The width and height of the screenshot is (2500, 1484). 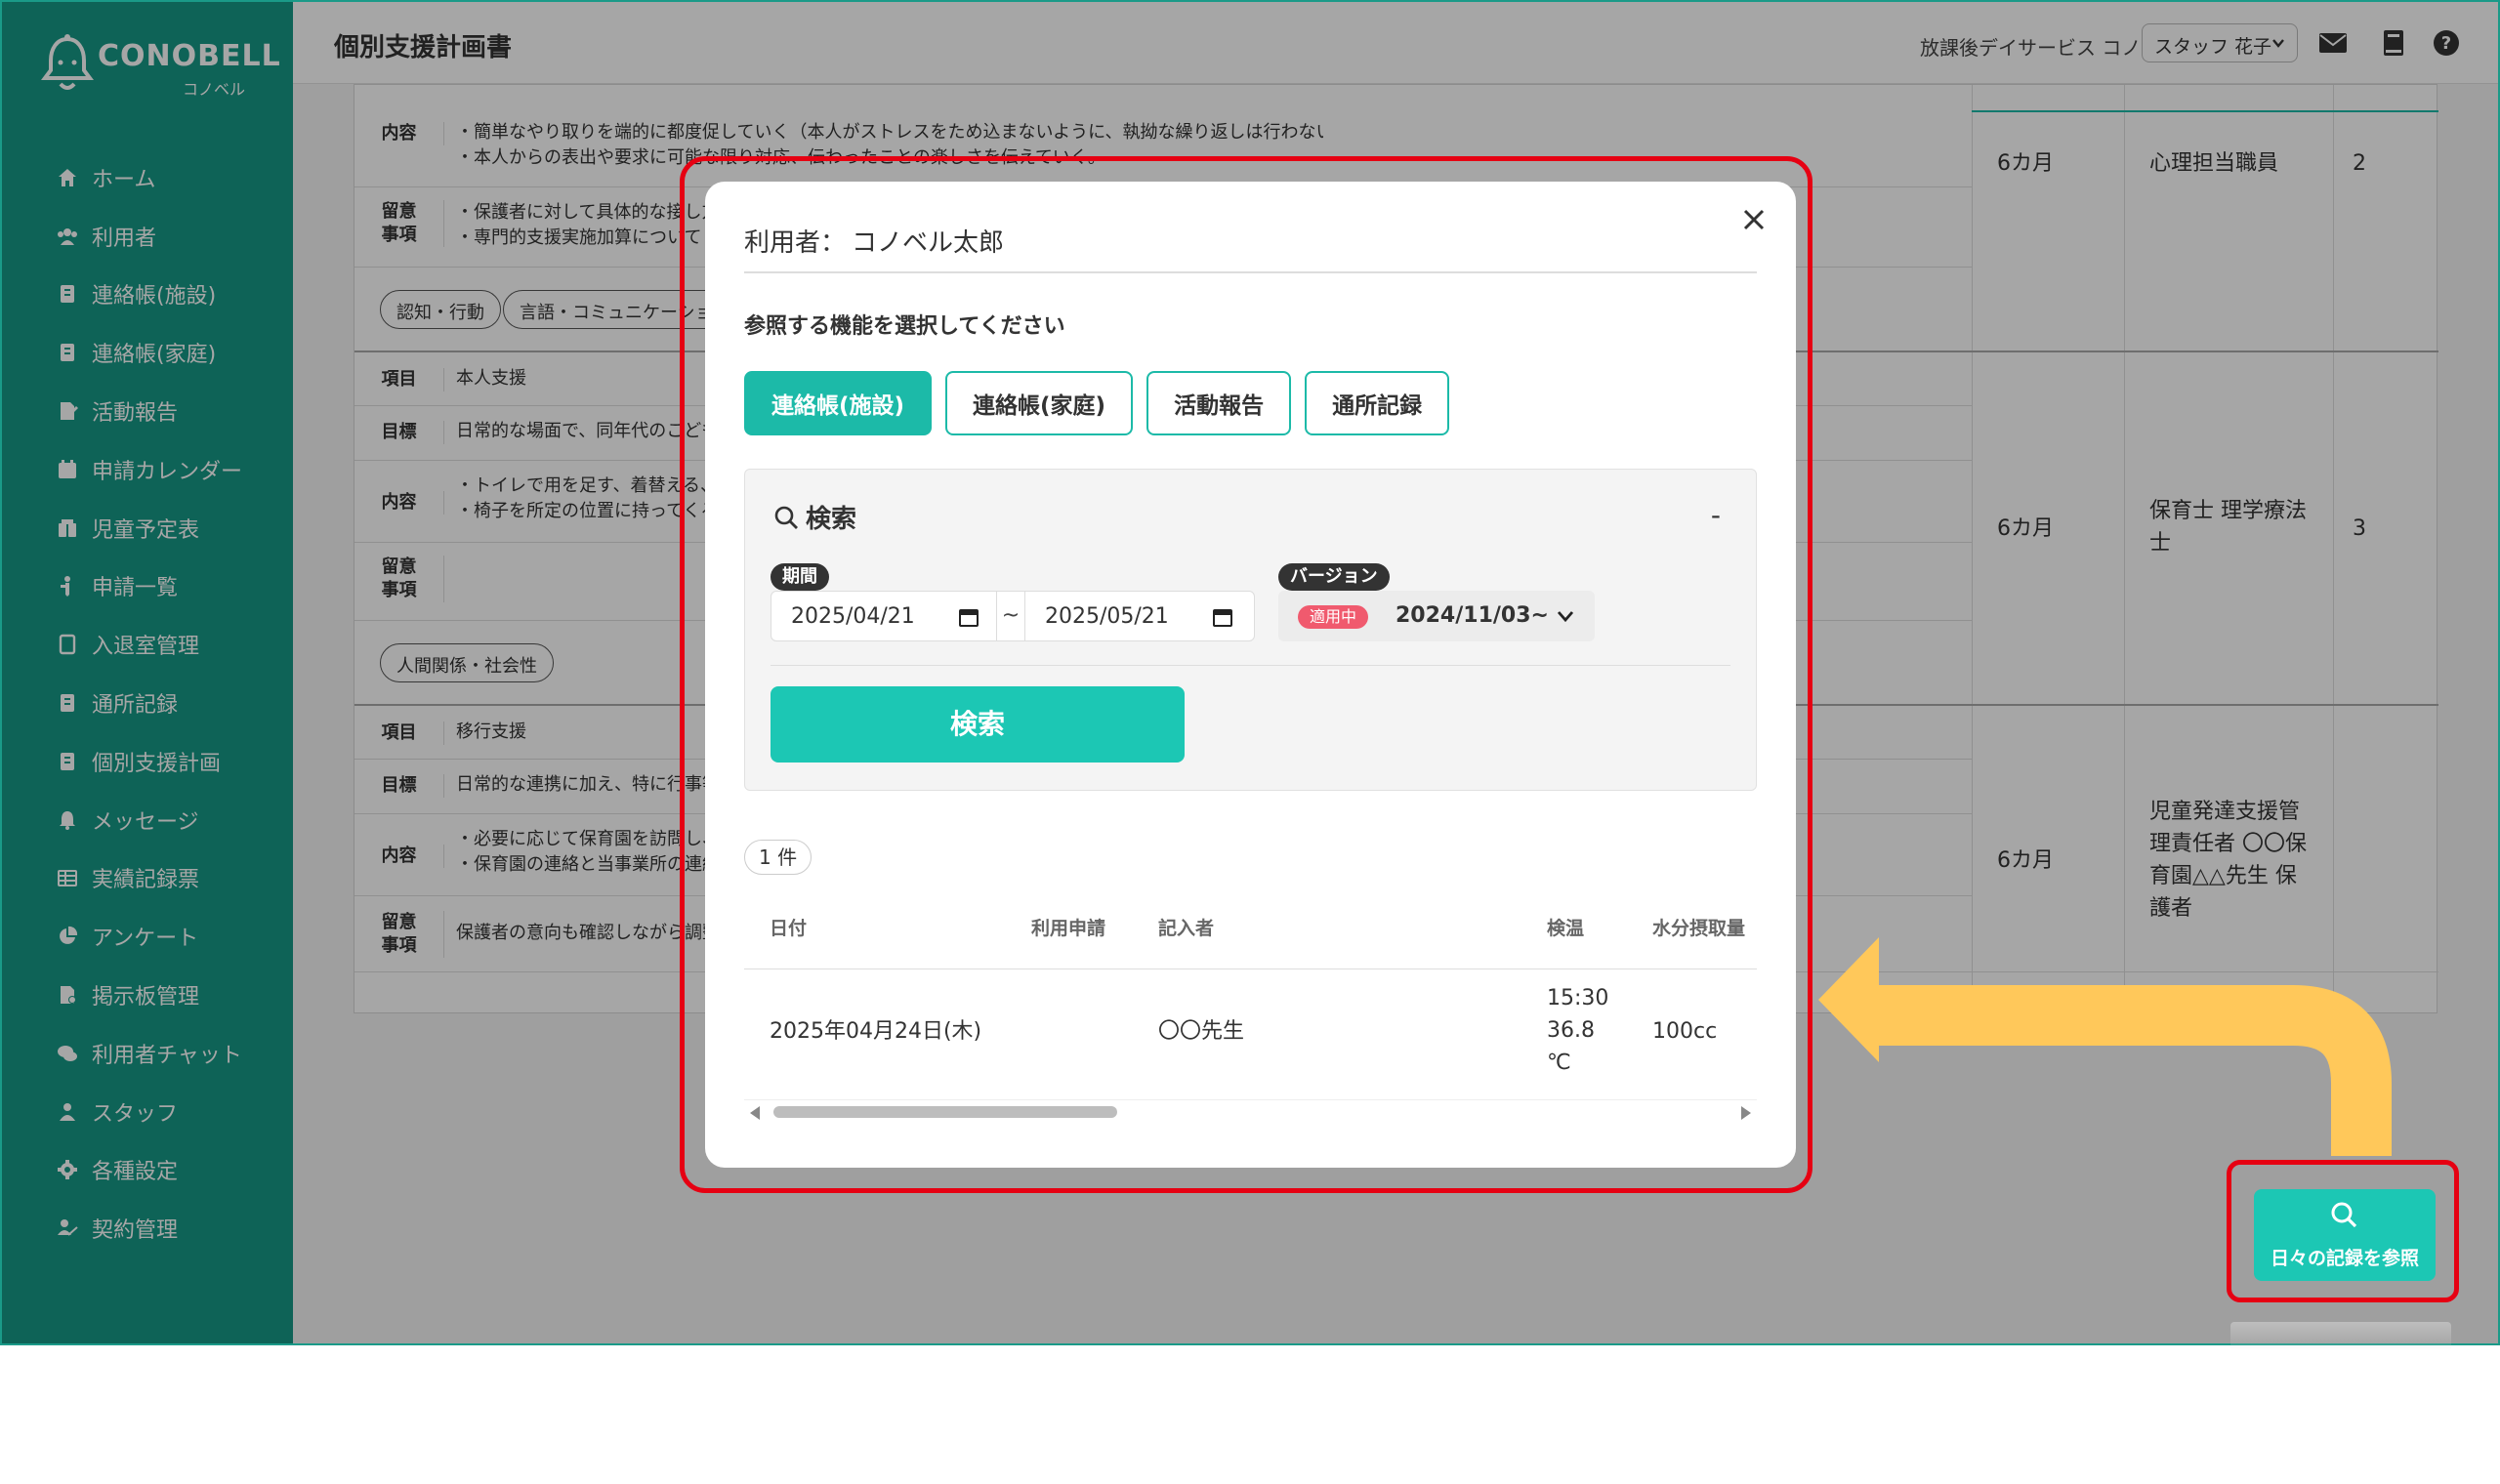 I want to click on daily-records-button: 日々の記録を参照, so click(x=2345, y=1235).